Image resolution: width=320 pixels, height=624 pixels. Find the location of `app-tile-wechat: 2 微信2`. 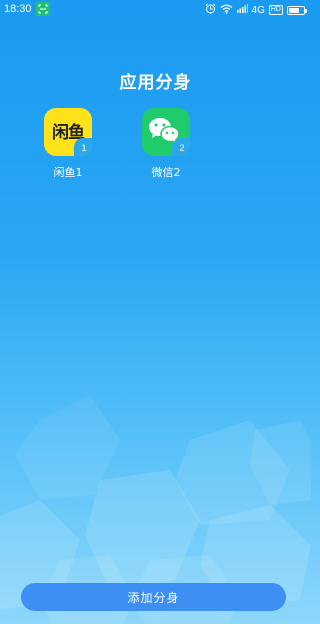

app-tile-wechat: 2 微信2 is located at coordinates (166, 144).